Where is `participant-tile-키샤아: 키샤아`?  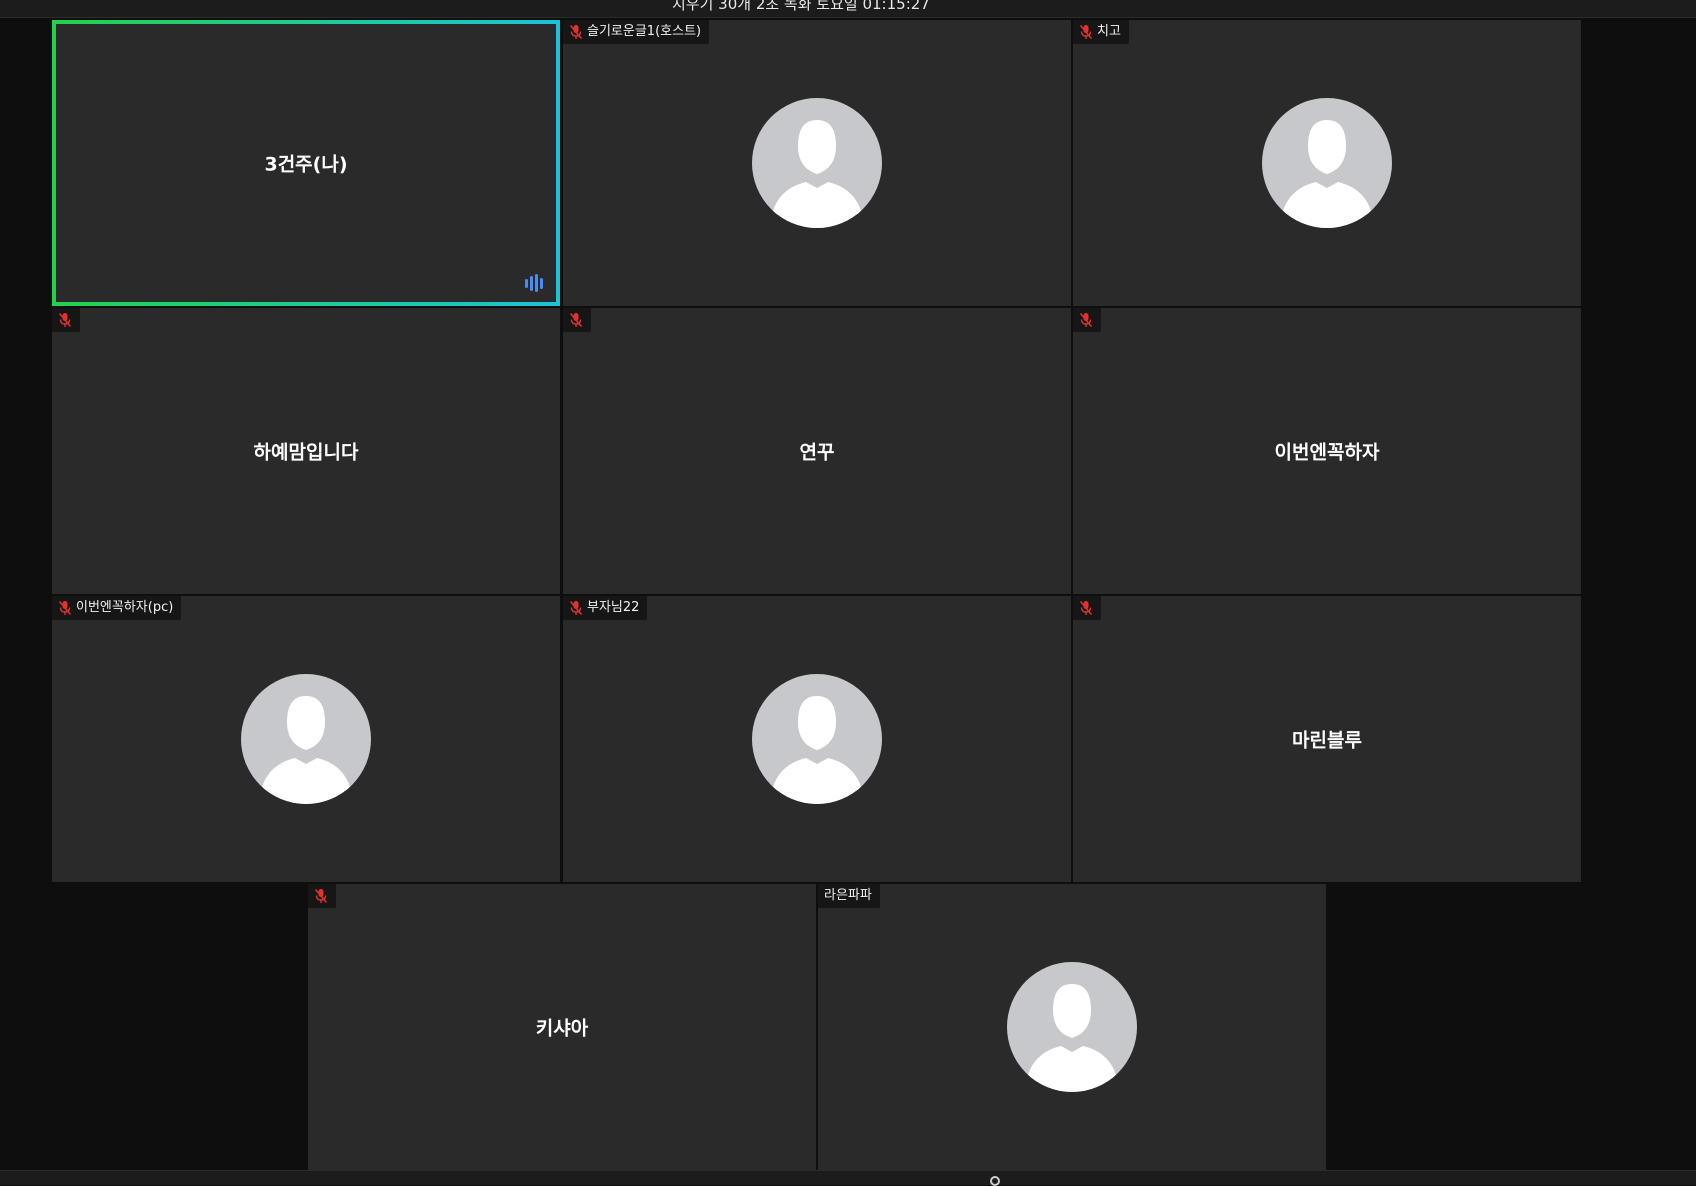
participant-tile-키샤아: 키샤아 is located at coordinates (562, 1027).